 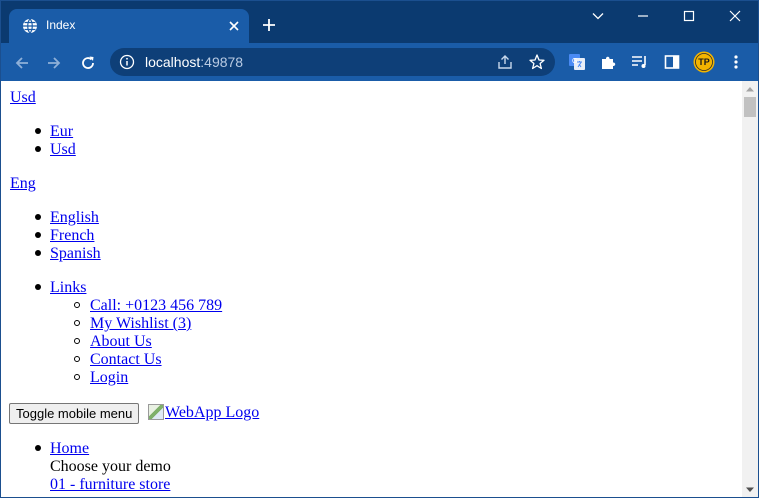 What do you see at coordinates (68, 288) in the screenshot?
I see `links-menu-toggle: Links` at bounding box center [68, 288].